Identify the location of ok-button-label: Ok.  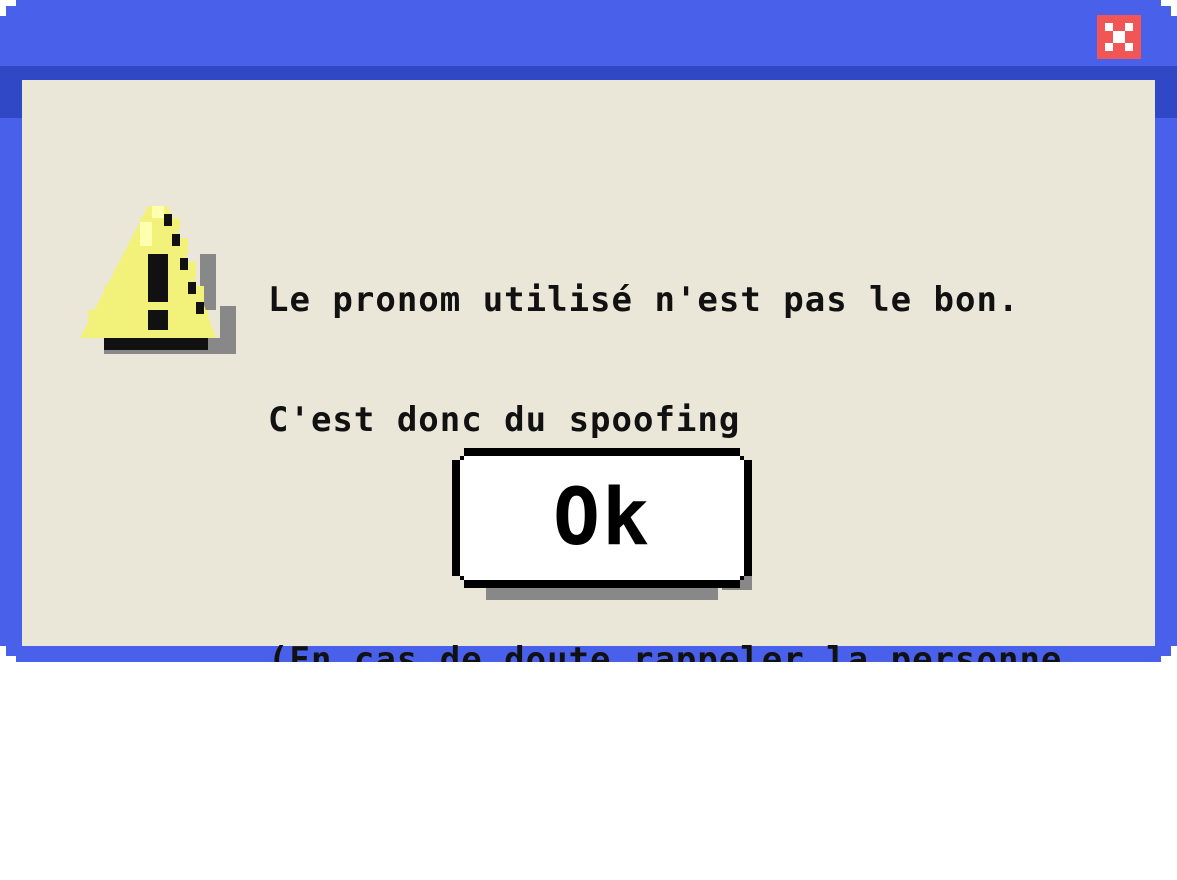
(602, 518).